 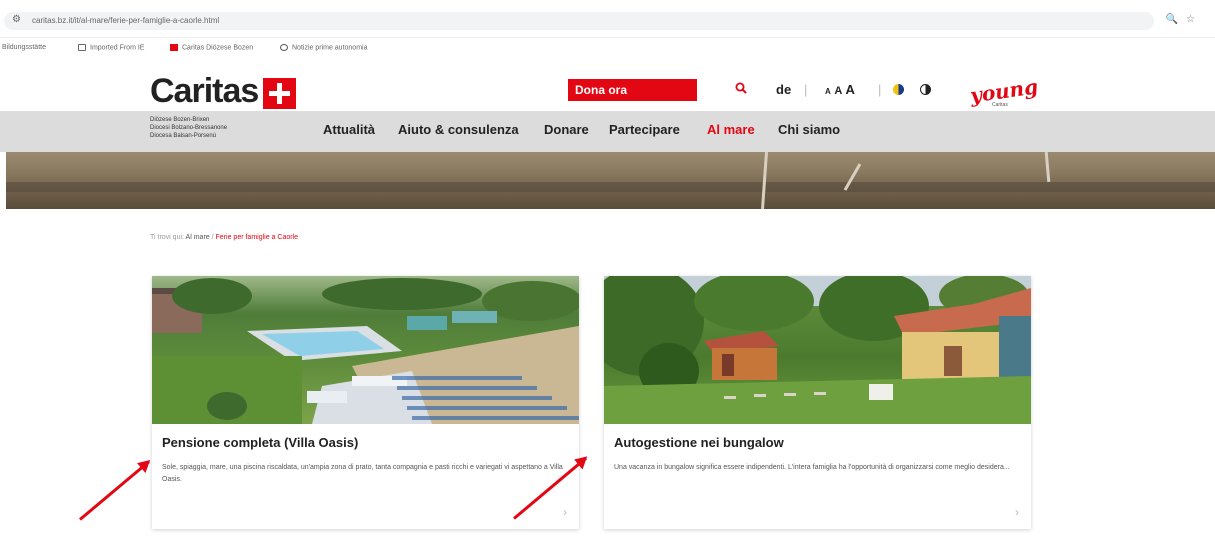 What do you see at coordinates (114, 490) in the screenshot?
I see `annotation-arrow-icon` at bounding box center [114, 490].